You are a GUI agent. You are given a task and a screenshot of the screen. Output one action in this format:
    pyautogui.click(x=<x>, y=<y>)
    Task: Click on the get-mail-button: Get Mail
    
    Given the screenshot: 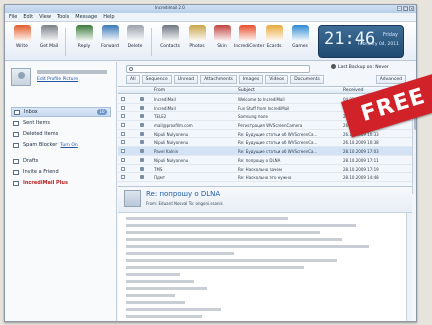 What is the action you would take?
    pyautogui.click(x=49, y=42)
    